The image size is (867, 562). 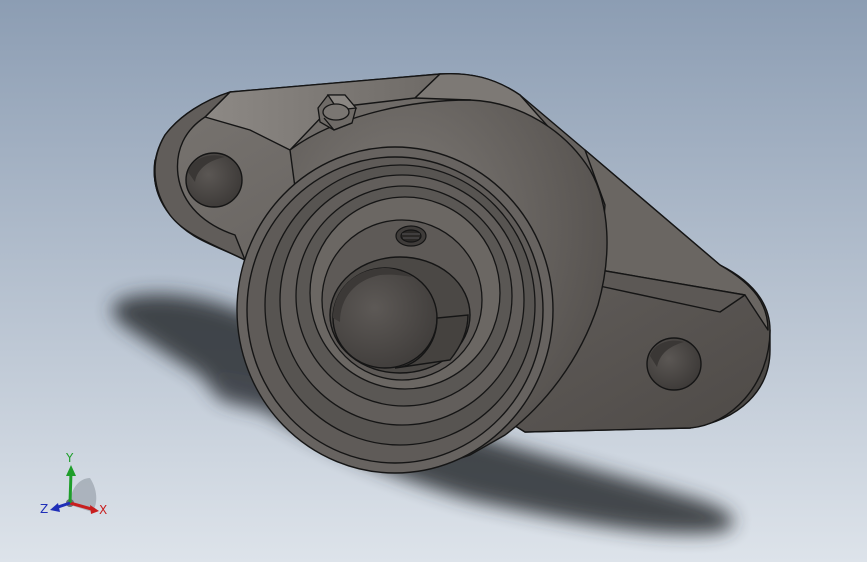 I want to click on z-axis-arrow, so click(x=60, y=506).